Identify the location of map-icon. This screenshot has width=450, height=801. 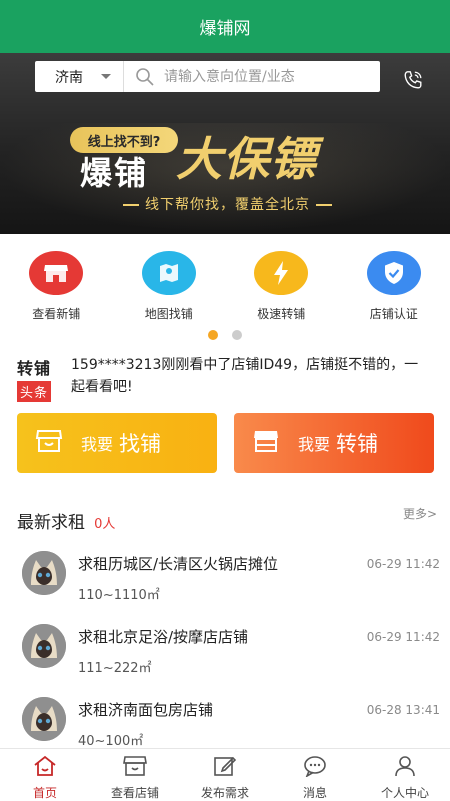
(169, 273).